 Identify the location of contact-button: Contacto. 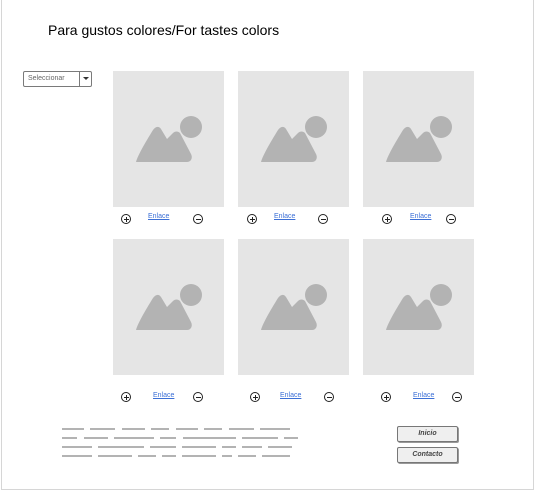
(427, 455).